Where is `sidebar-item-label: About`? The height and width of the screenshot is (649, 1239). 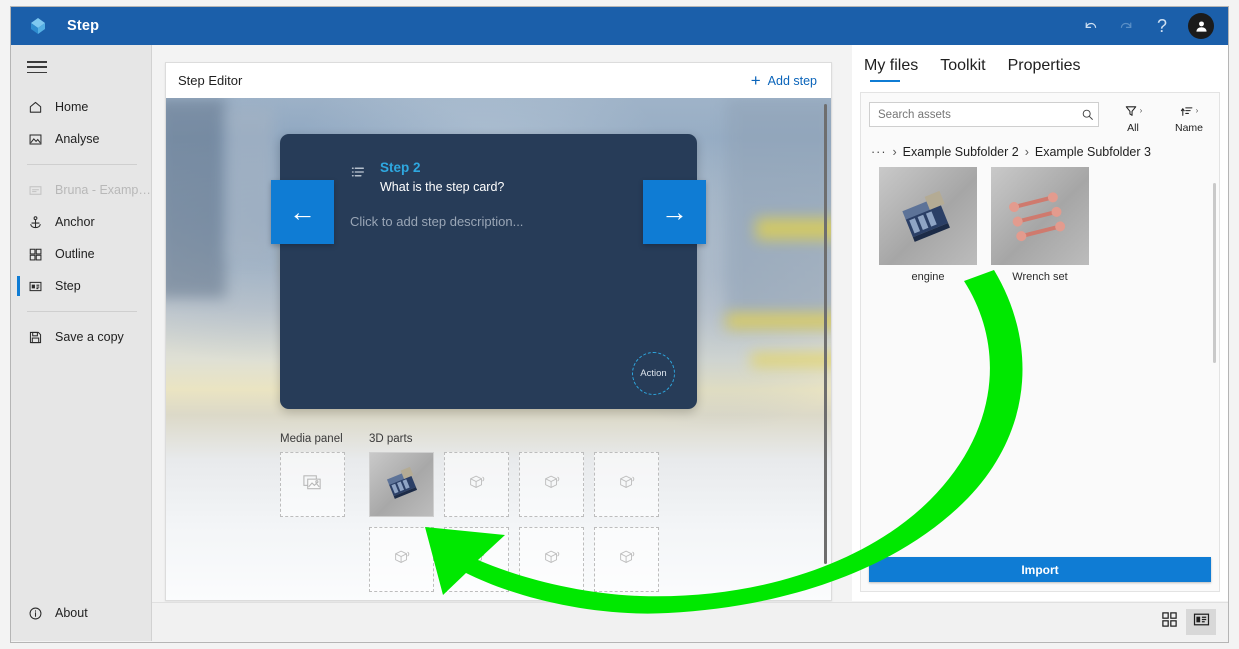 sidebar-item-label: About is located at coordinates (71, 613).